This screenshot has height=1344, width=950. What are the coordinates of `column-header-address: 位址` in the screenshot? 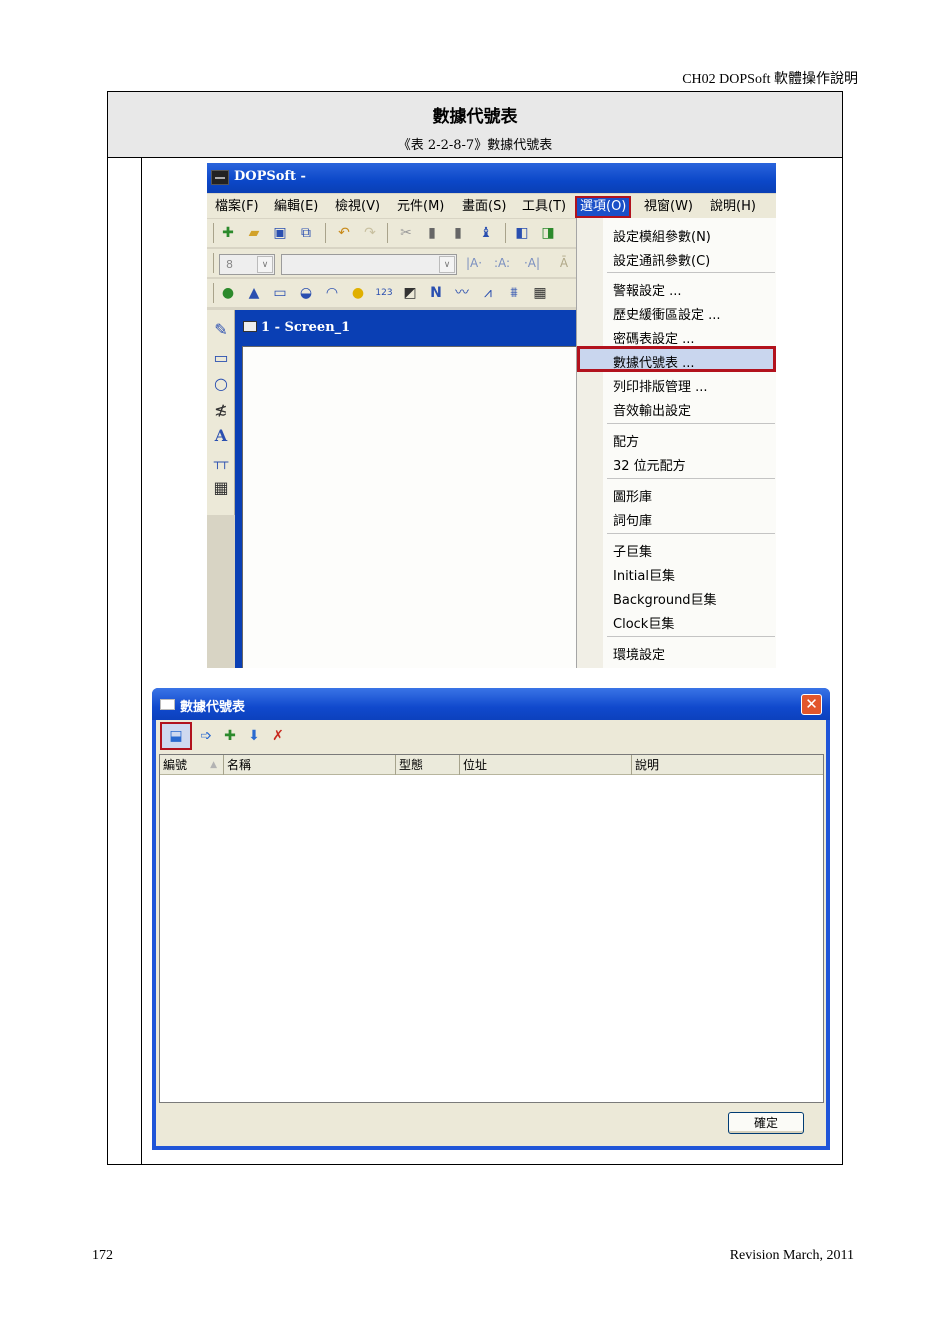 It's located at (546, 765).